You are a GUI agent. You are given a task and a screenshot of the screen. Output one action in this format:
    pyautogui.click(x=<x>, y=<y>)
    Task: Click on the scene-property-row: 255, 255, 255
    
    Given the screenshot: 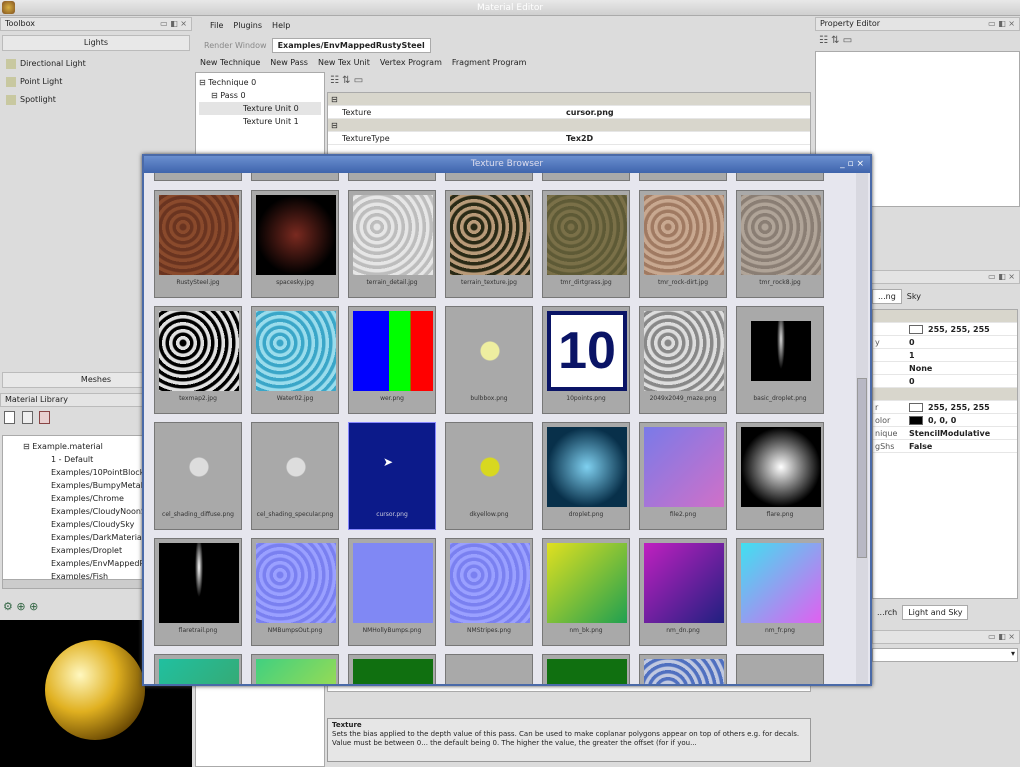 What is the action you would take?
    pyautogui.click(x=945, y=329)
    